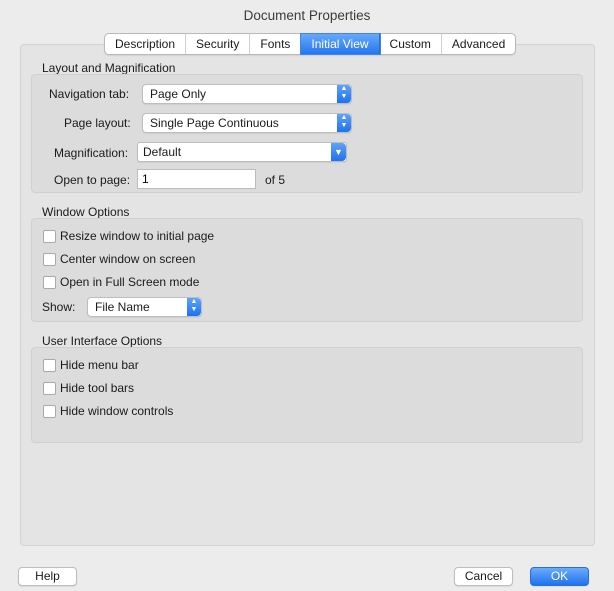 Image resolution: width=614 pixels, height=591 pixels. Describe the element at coordinates (130, 282) in the screenshot. I see `full-screen-label: Open in Full Screen mode` at that location.